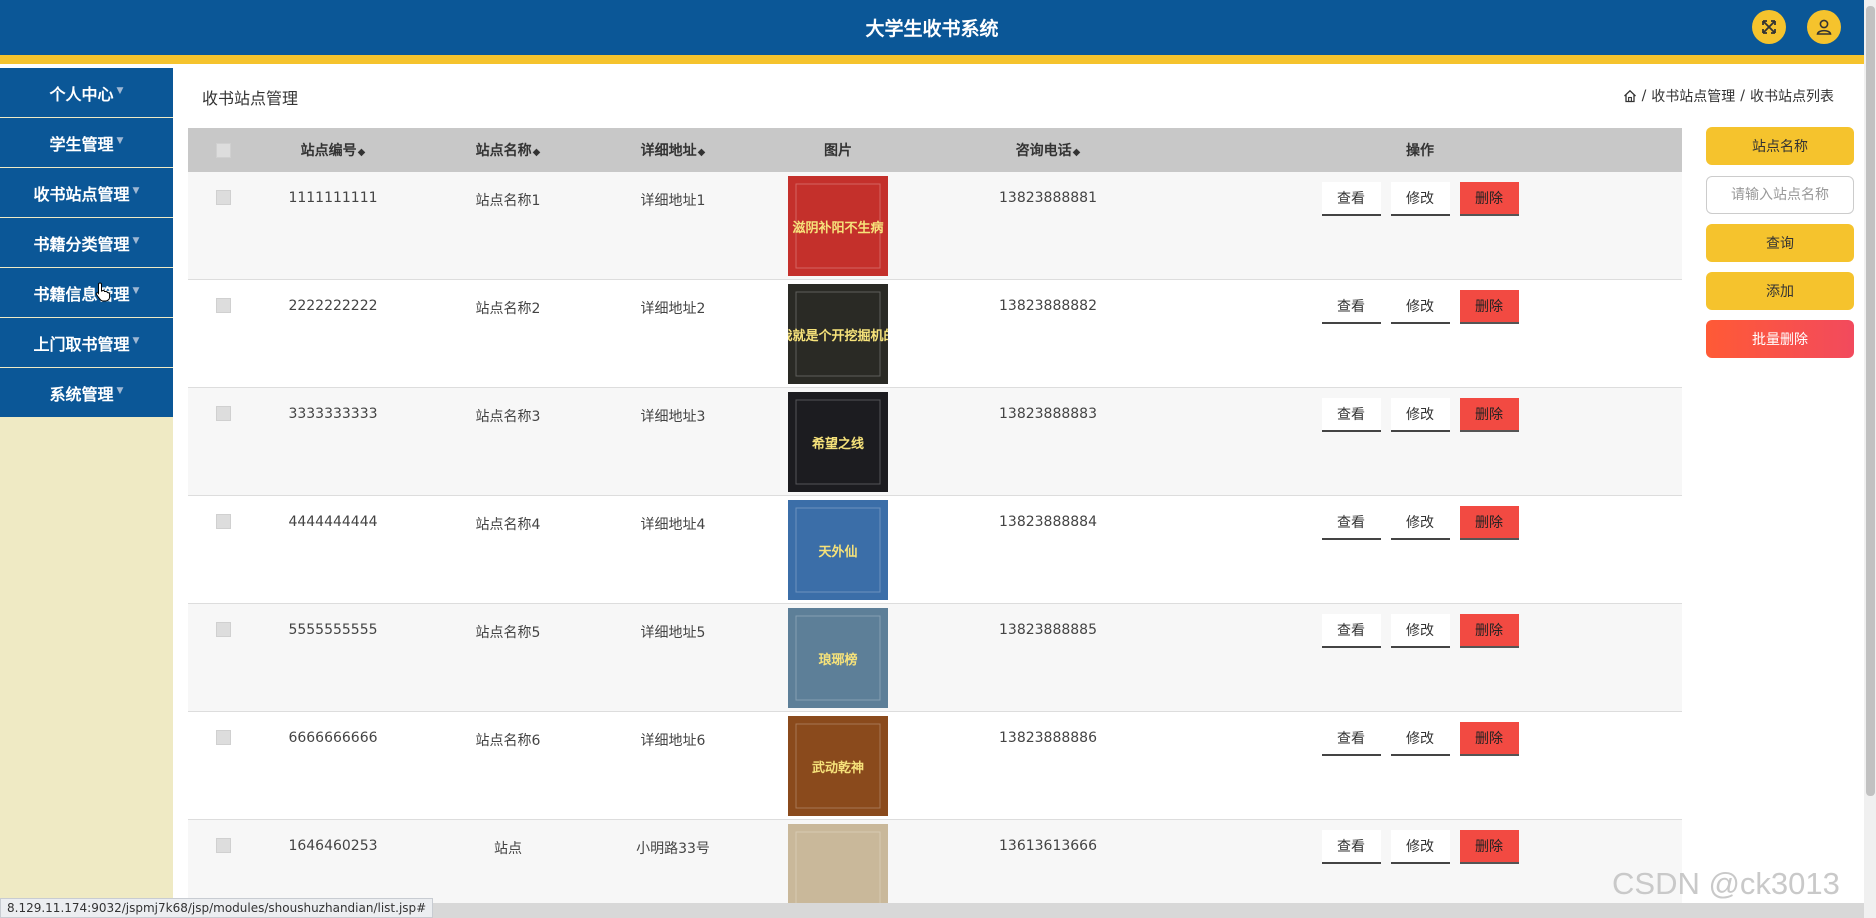  Describe the element at coordinates (81, 344) in the screenshot. I see `sidebar-item-label: 上门取书管理` at that location.